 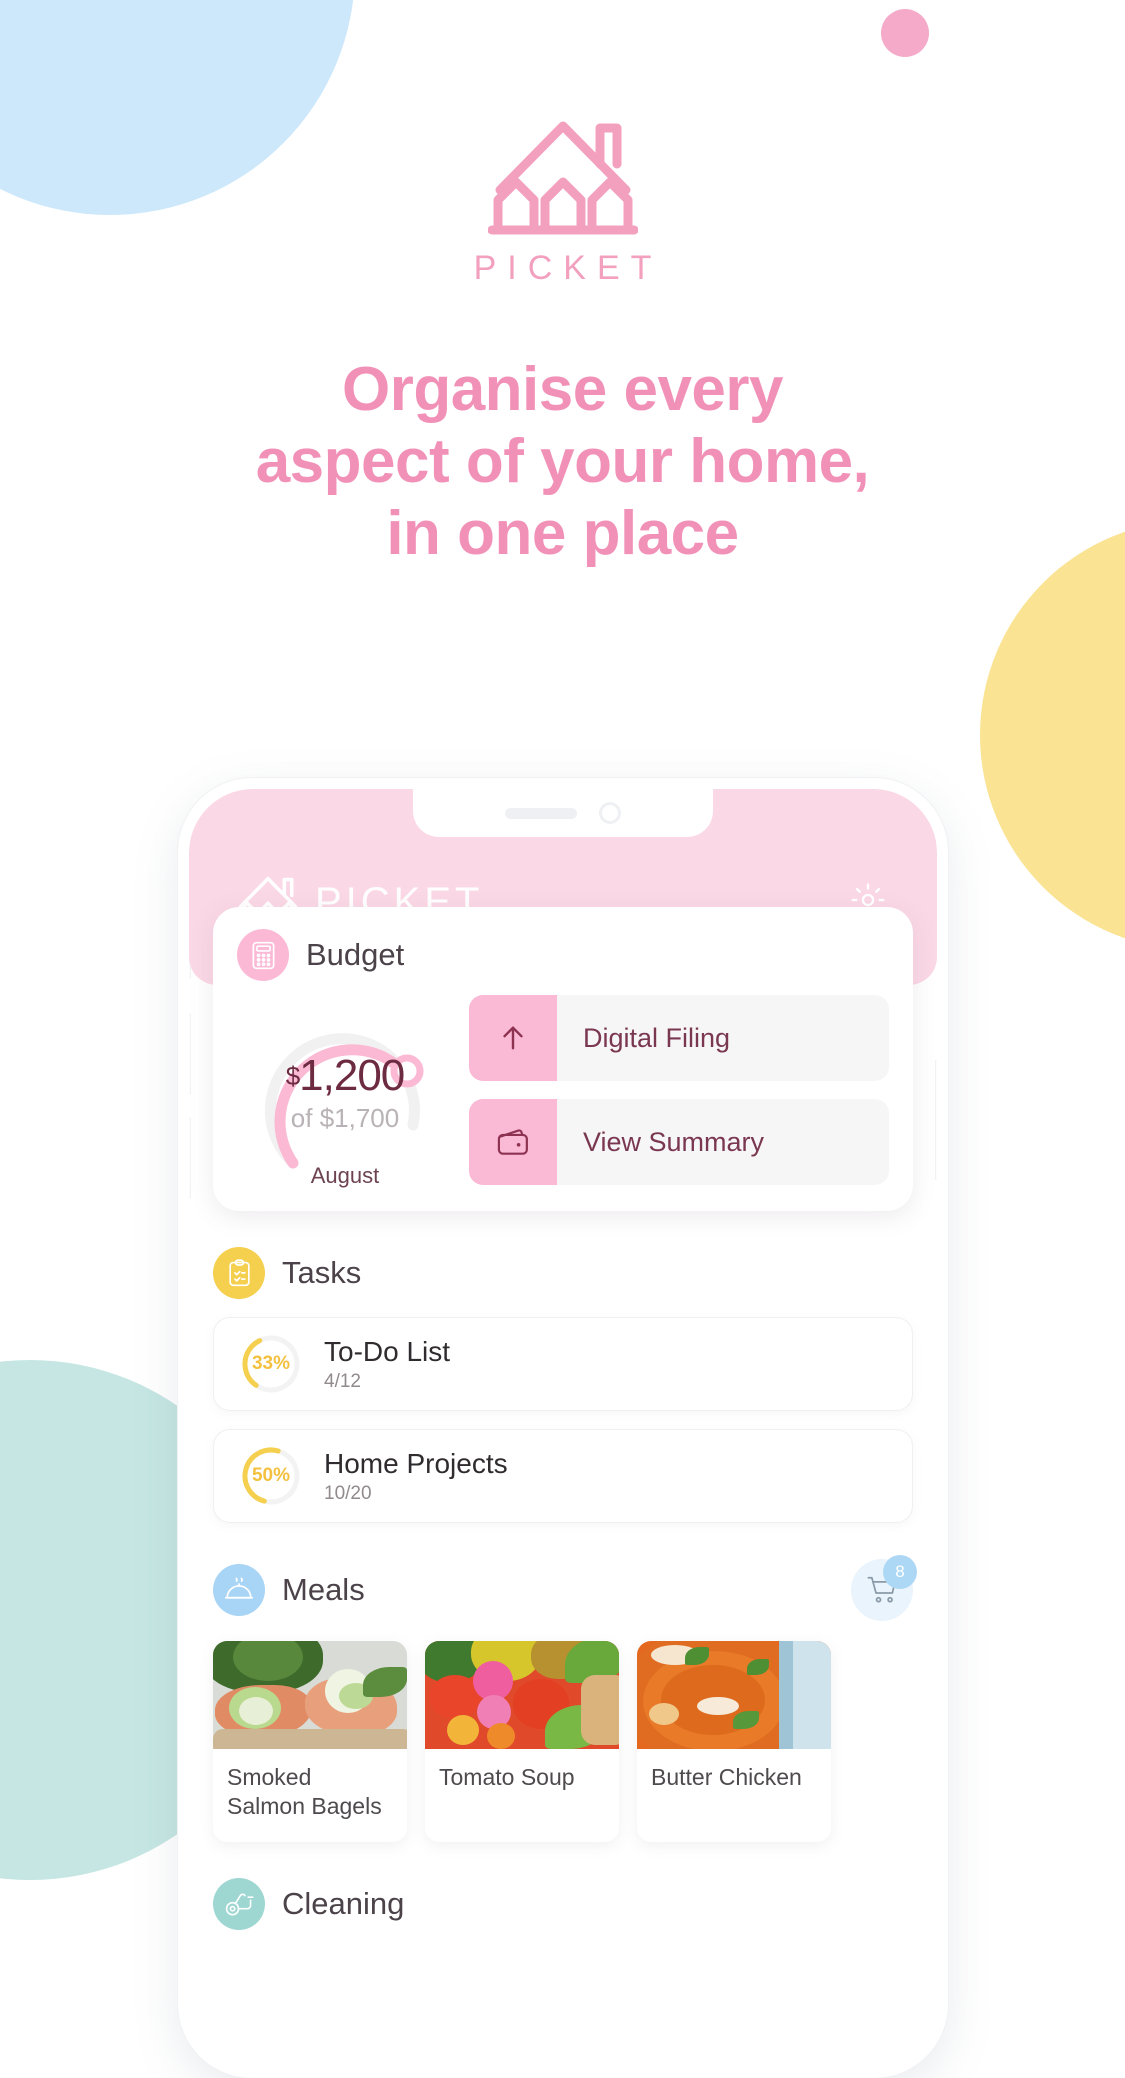 What do you see at coordinates (507, 1777) in the screenshot?
I see `meal-name: Tomato Soup` at bounding box center [507, 1777].